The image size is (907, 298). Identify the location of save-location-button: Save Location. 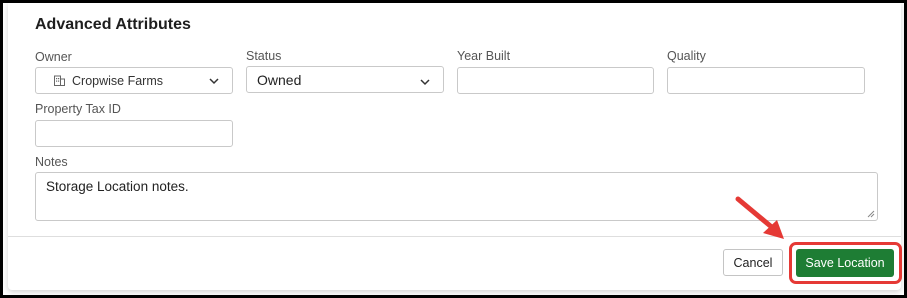
(845, 263).